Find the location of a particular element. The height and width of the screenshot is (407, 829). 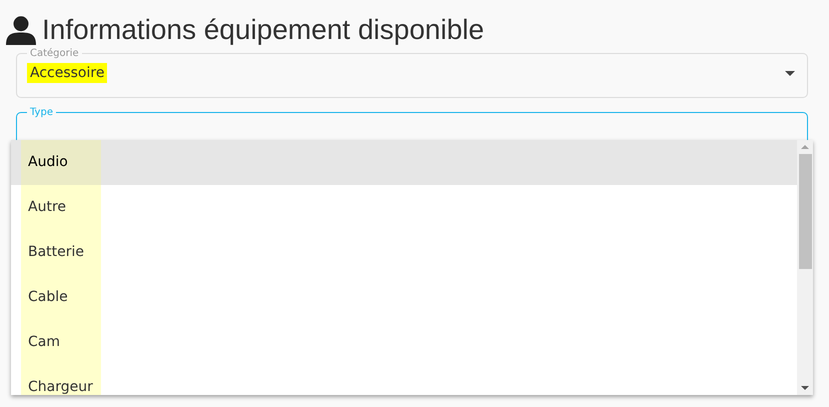

user-icon is located at coordinates (21, 30).